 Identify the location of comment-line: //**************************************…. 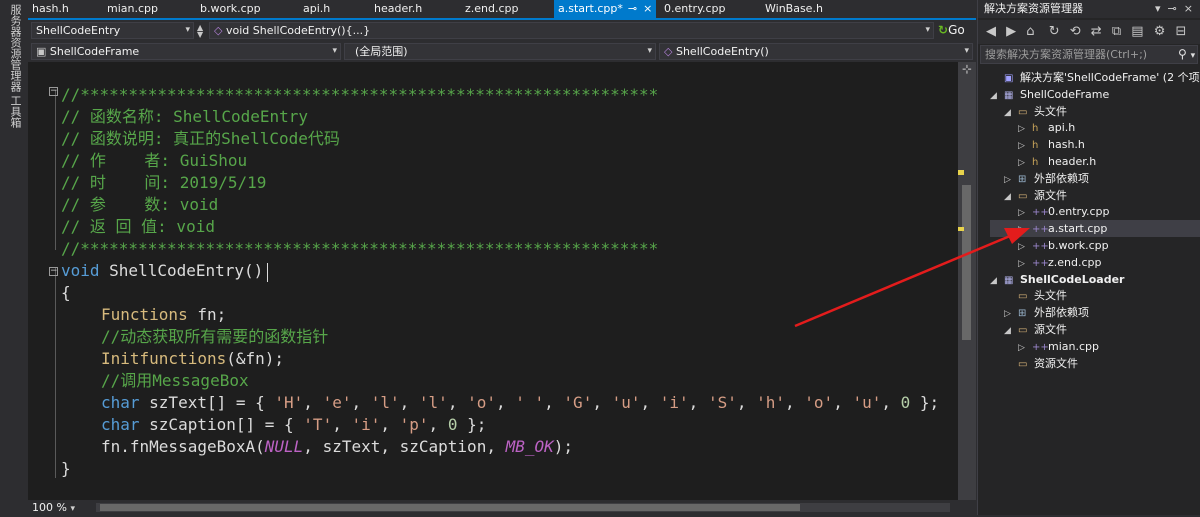
(360, 94).